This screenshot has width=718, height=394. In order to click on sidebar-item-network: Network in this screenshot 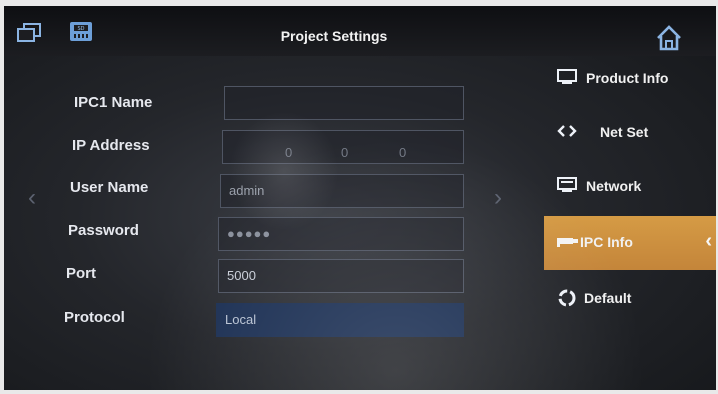, I will do `click(630, 187)`.